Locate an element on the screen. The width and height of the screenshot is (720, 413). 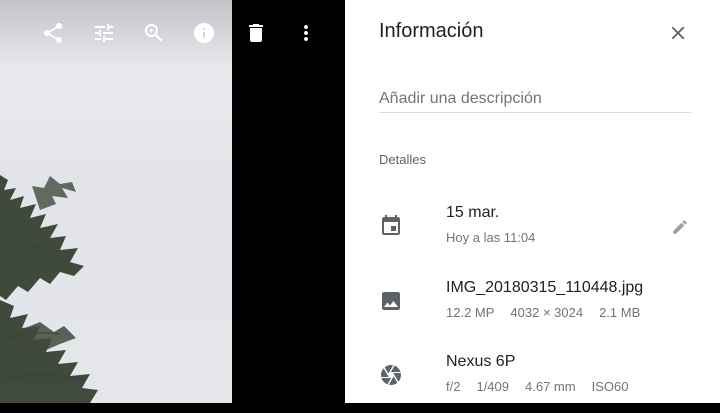
zoom-in-icon is located at coordinates (154, 33).